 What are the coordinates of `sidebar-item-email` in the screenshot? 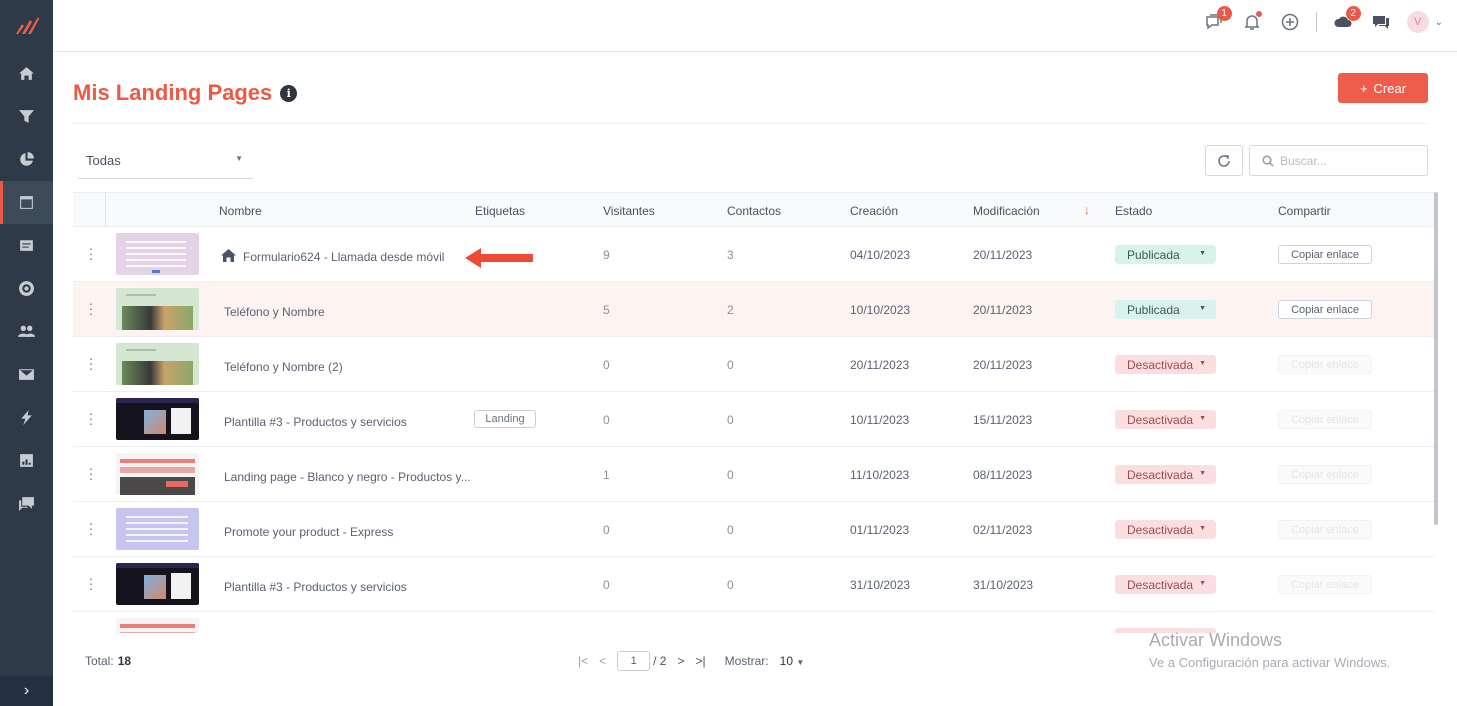 It's located at (26, 374).